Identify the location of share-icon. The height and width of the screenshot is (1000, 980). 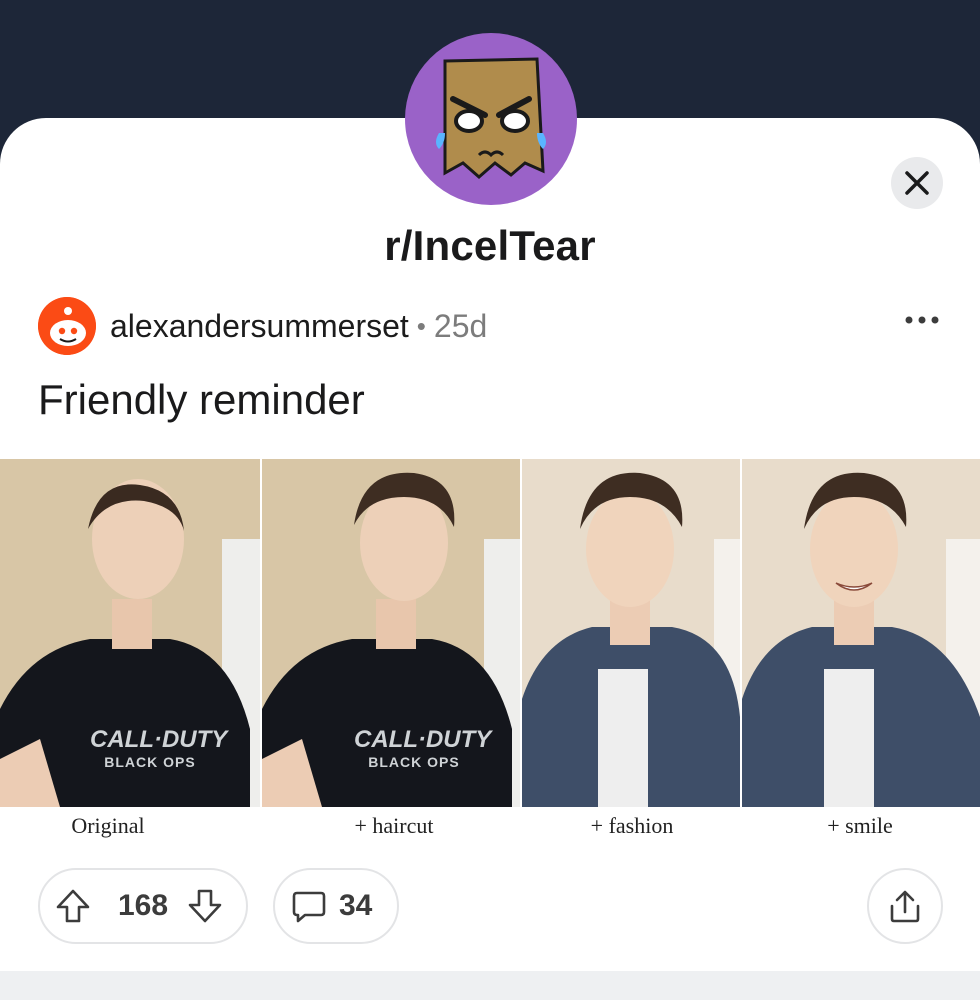
(905, 906).